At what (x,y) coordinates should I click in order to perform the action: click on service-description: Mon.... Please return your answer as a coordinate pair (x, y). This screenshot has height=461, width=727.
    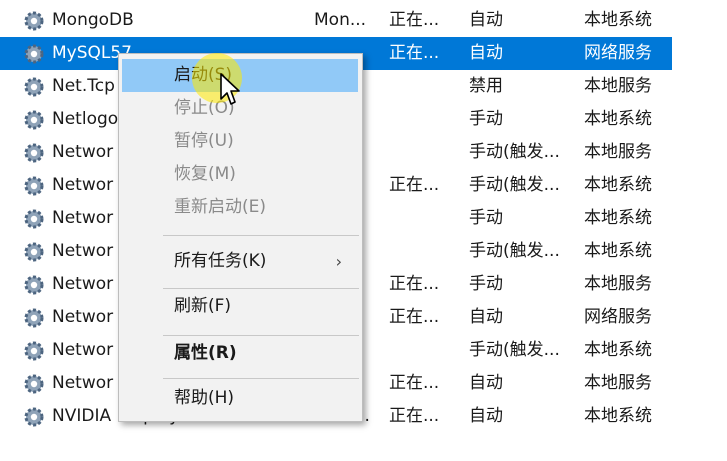
    Looking at the image, I should click on (340, 20).